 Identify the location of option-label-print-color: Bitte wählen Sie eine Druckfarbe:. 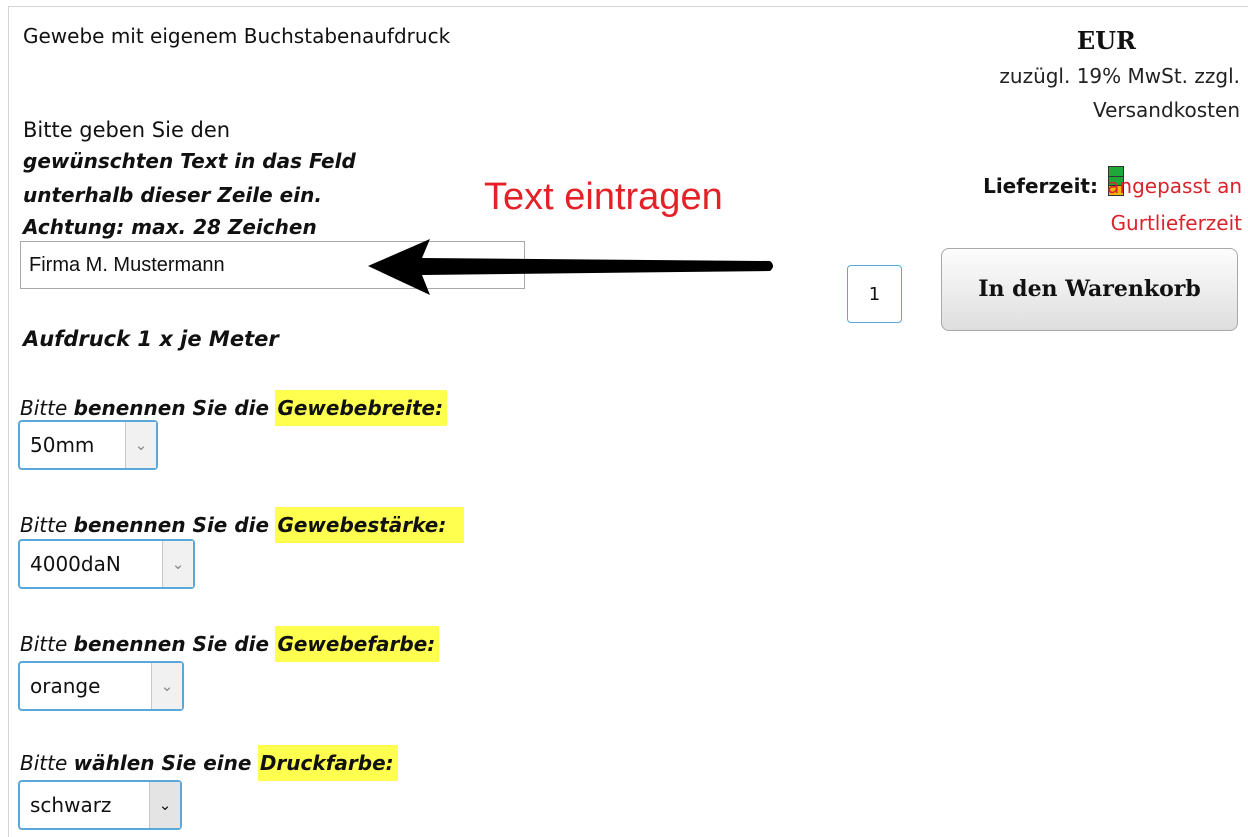
(209, 763).